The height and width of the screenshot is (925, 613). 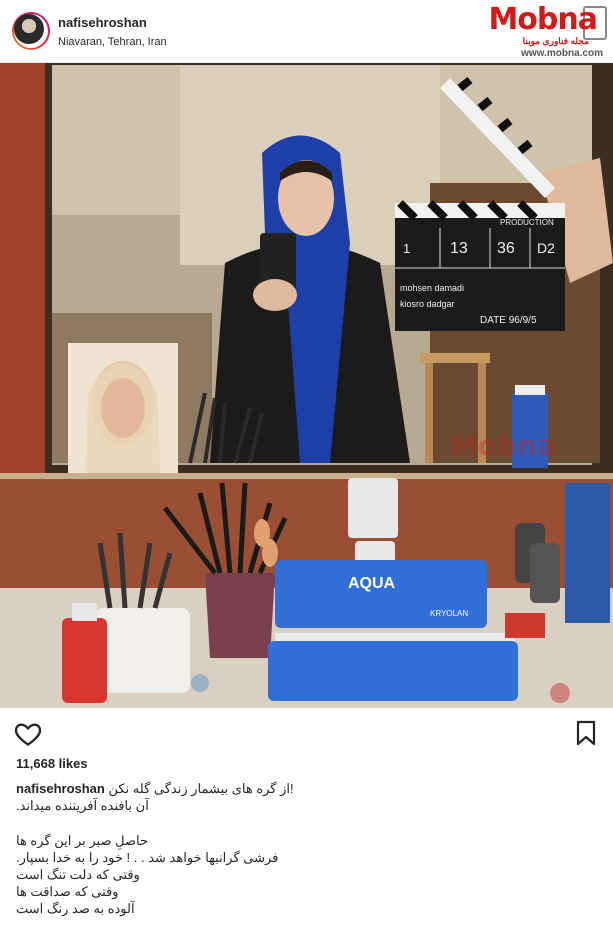 What do you see at coordinates (449, 613) in the screenshot?
I see `palette-maker: KRYOLAN` at bounding box center [449, 613].